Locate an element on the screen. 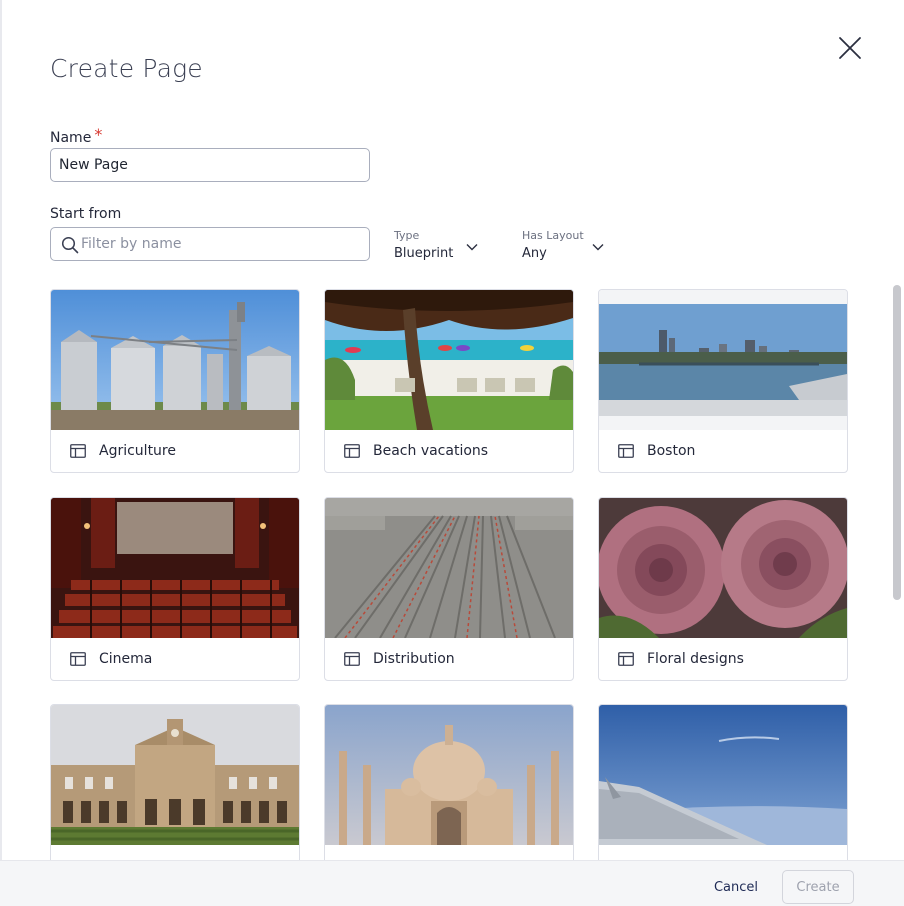 This screenshot has height=906, width=904. template-card-footer: Floral designs is located at coordinates (723, 659).